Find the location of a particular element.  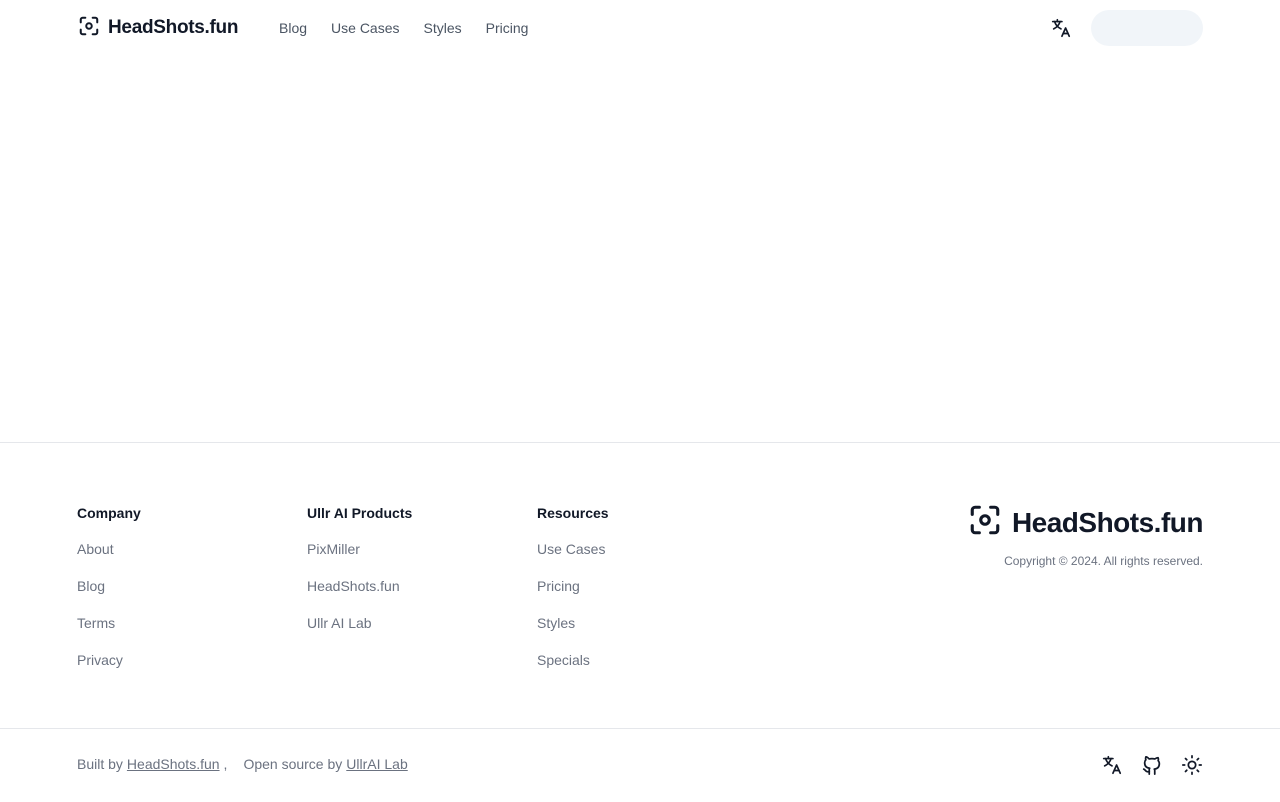

open-source-link: UllrAI Lab is located at coordinates (376, 764).